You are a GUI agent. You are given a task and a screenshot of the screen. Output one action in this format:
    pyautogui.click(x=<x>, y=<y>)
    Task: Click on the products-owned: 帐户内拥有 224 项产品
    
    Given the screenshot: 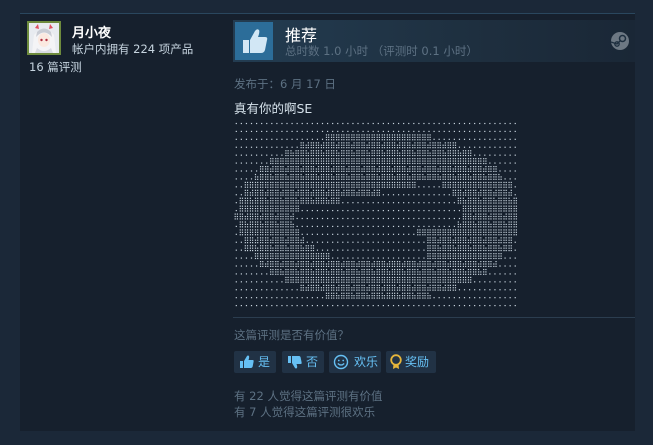 What is the action you would take?
    pyautogui.click(x=132, y=49)
    